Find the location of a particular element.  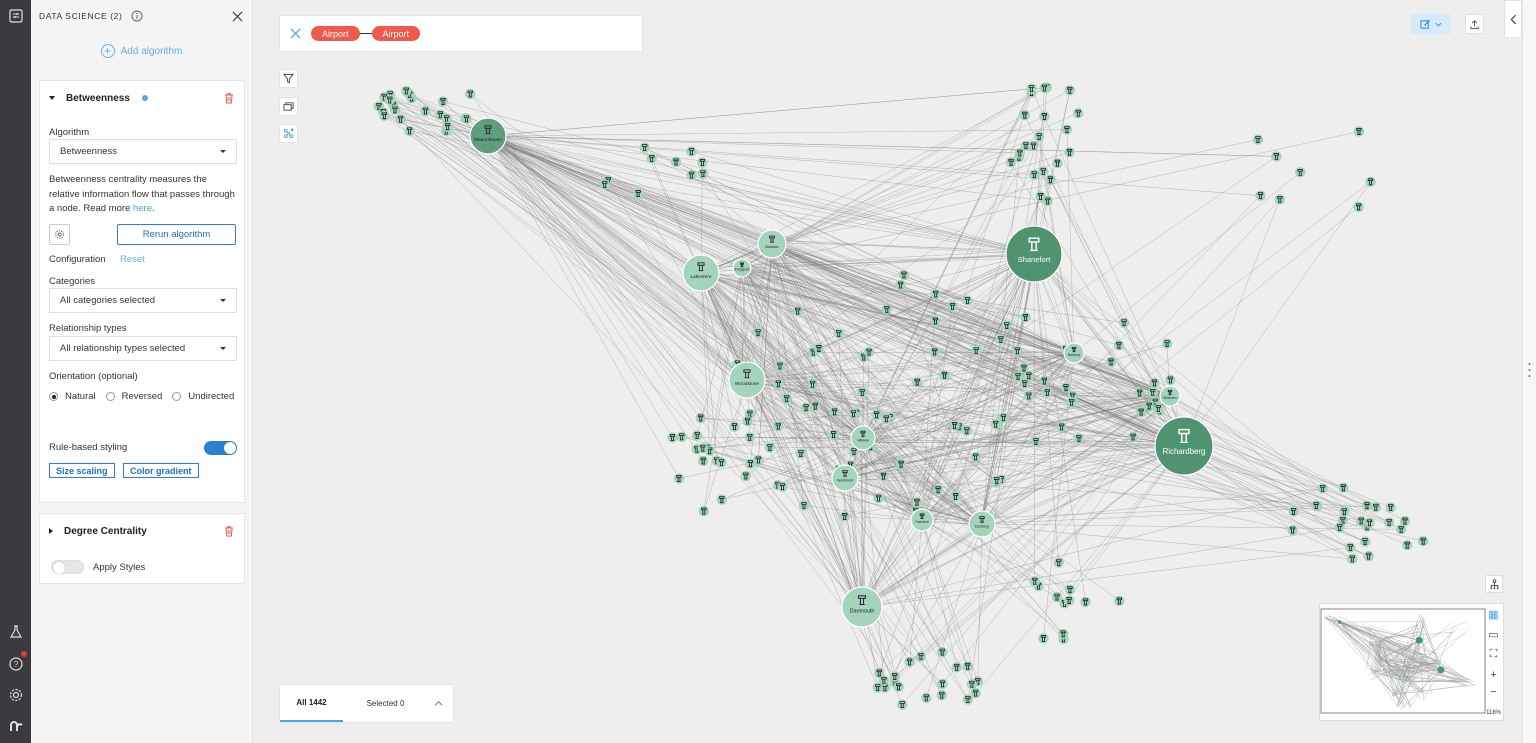

rerun-algorithm-button: Rerun algorithm is located at coordinates (176, 234).